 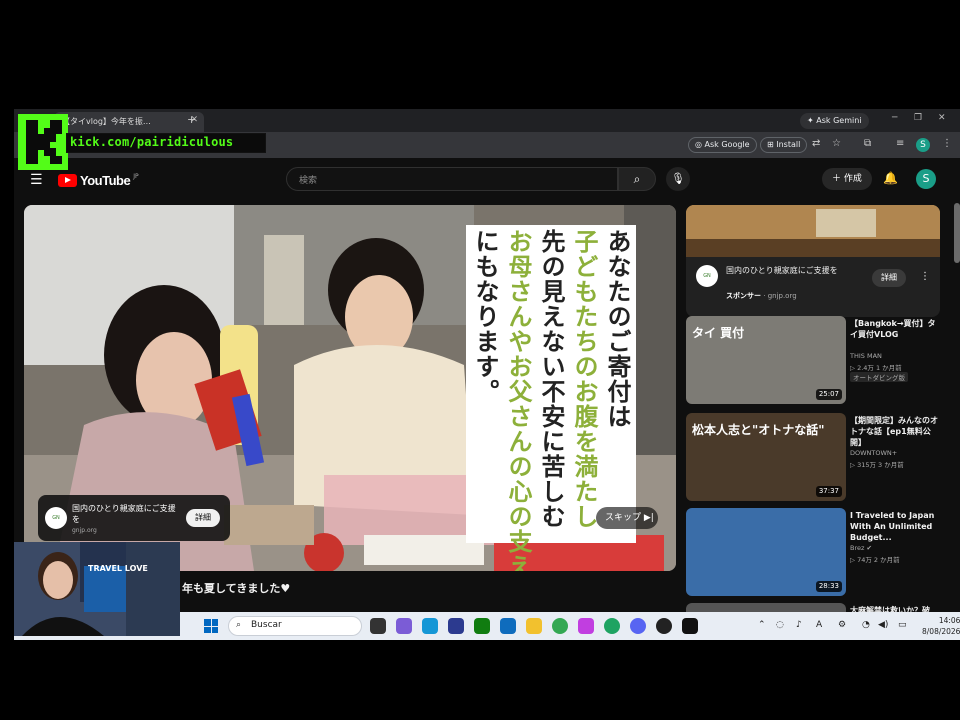 I want to click on video-title: 年も夏してきました♥, so click(x=236, y=588).